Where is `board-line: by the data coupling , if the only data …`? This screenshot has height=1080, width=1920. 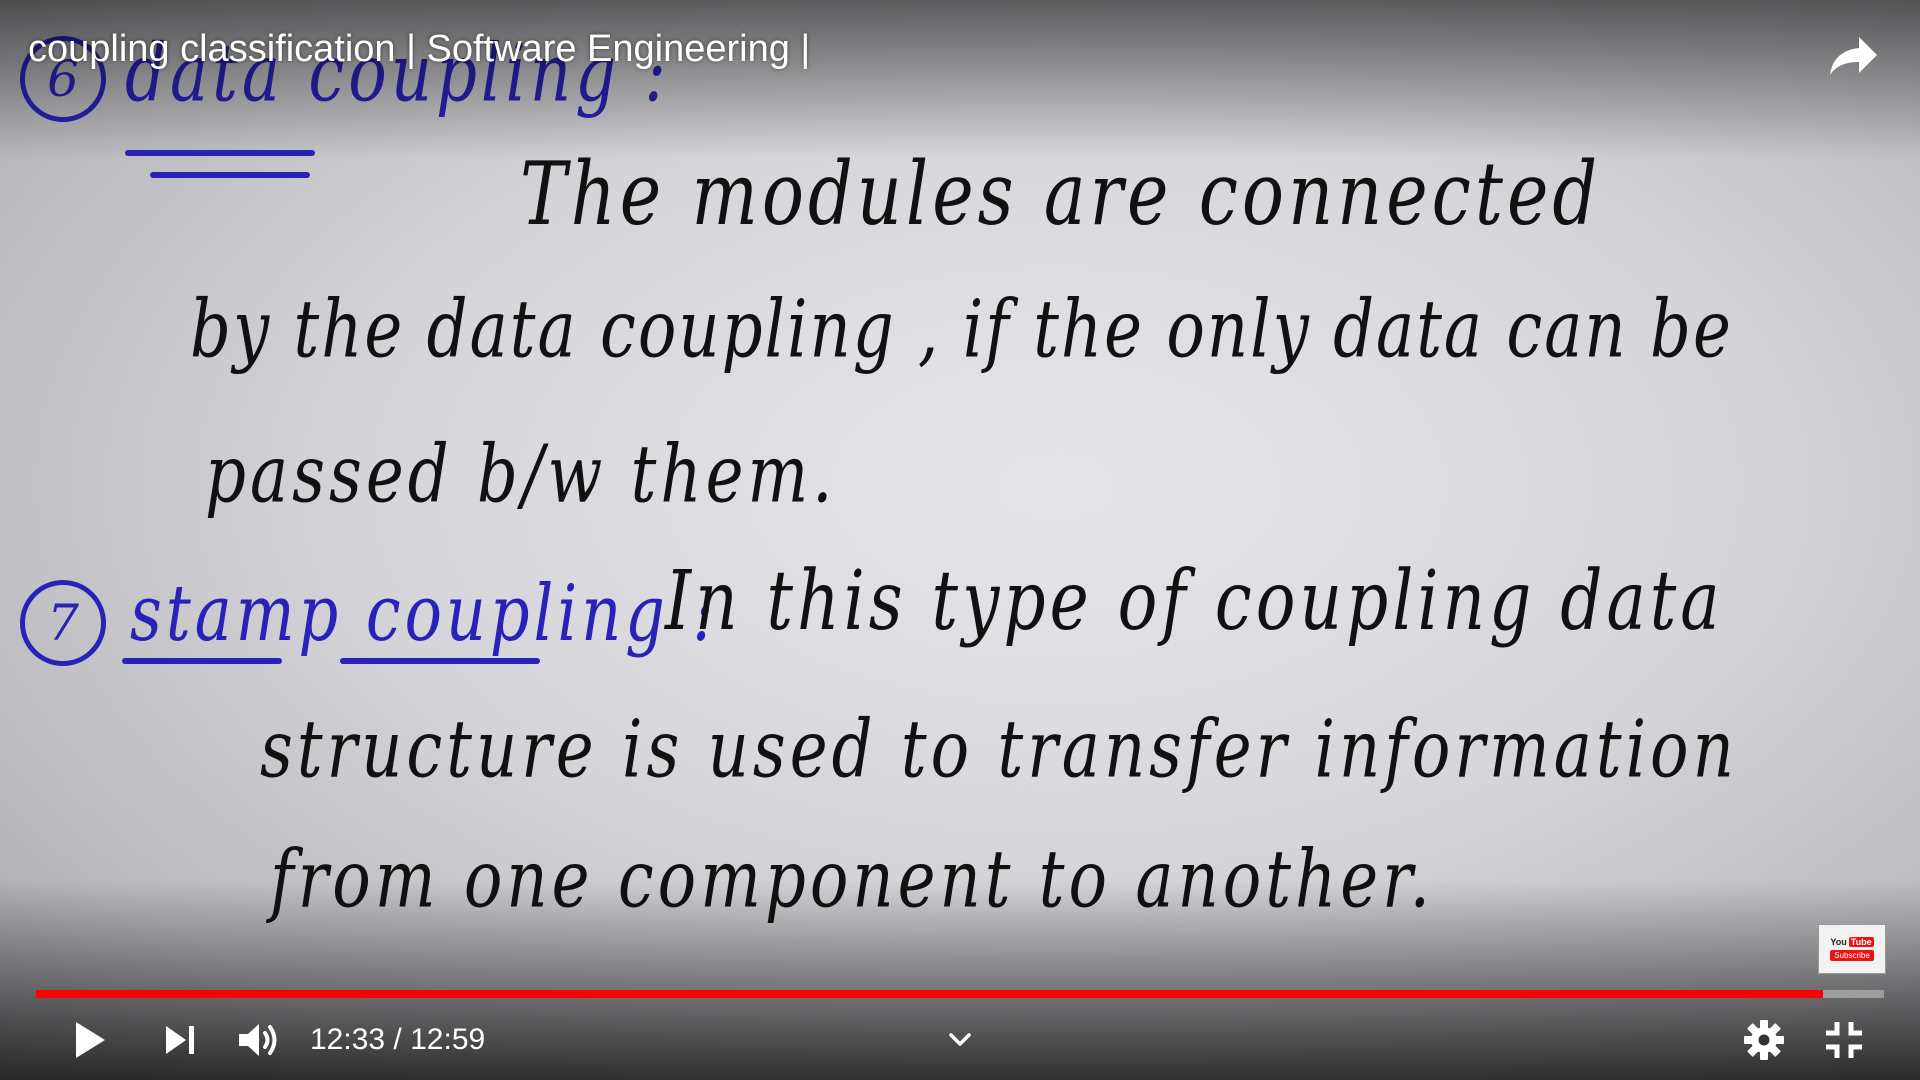 board-line: by the data coupling , if the only data … is located at coordinates (961, 330).